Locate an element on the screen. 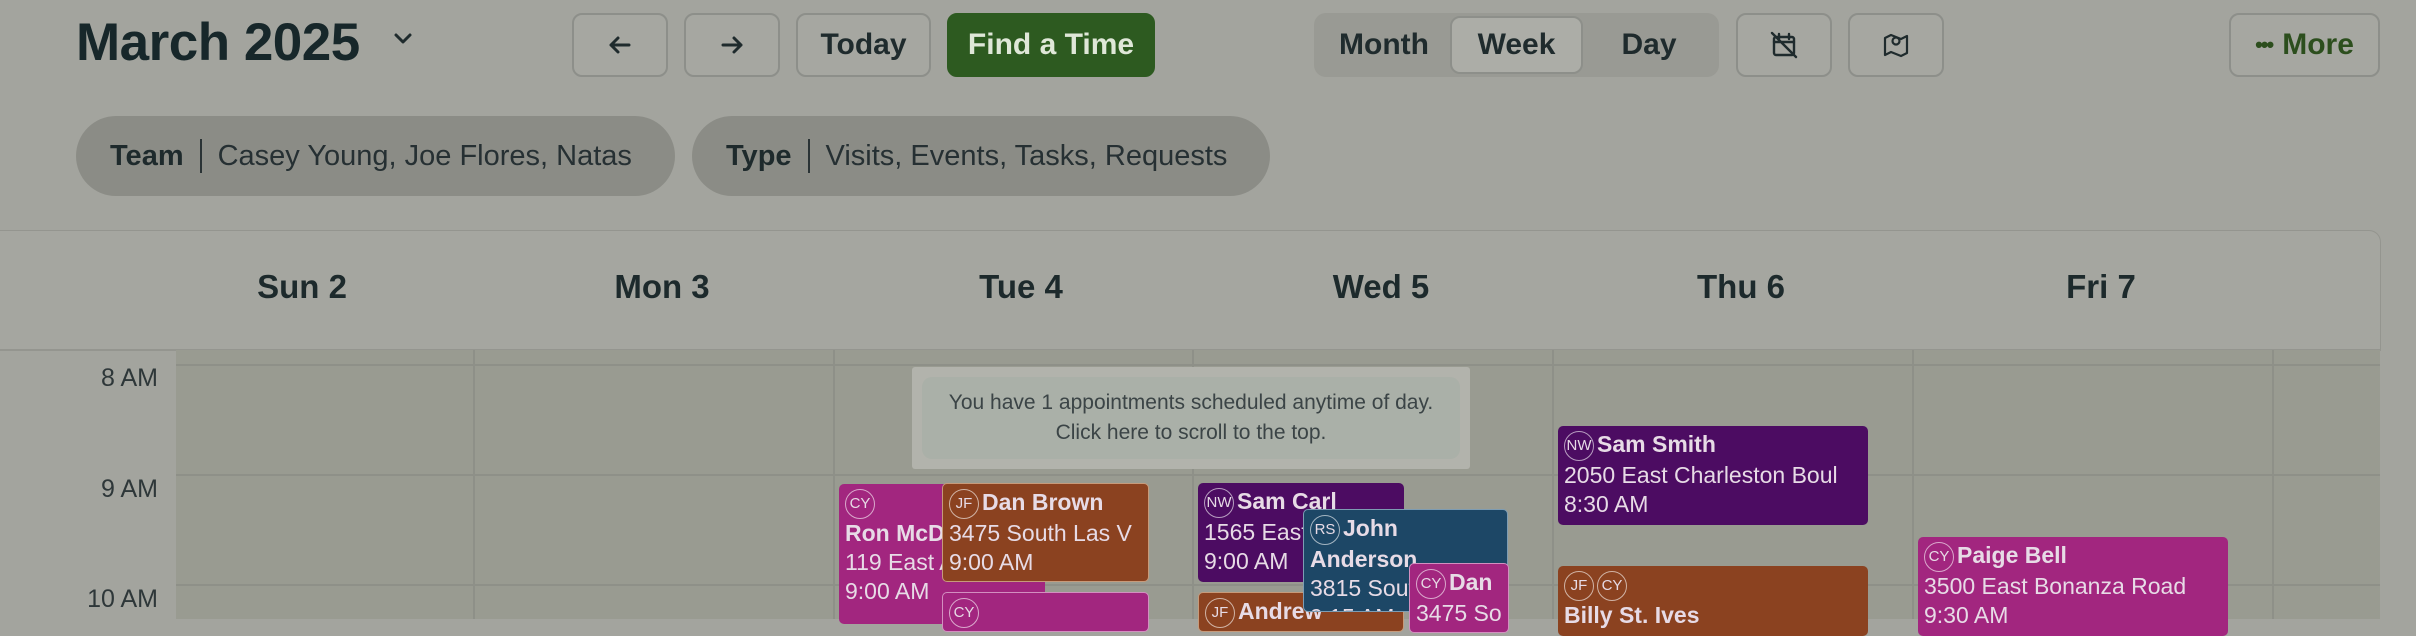 The height and width of the screenshot is (636, 2416). time-label-8am: 8 AM is located at coordinates (129, 378).